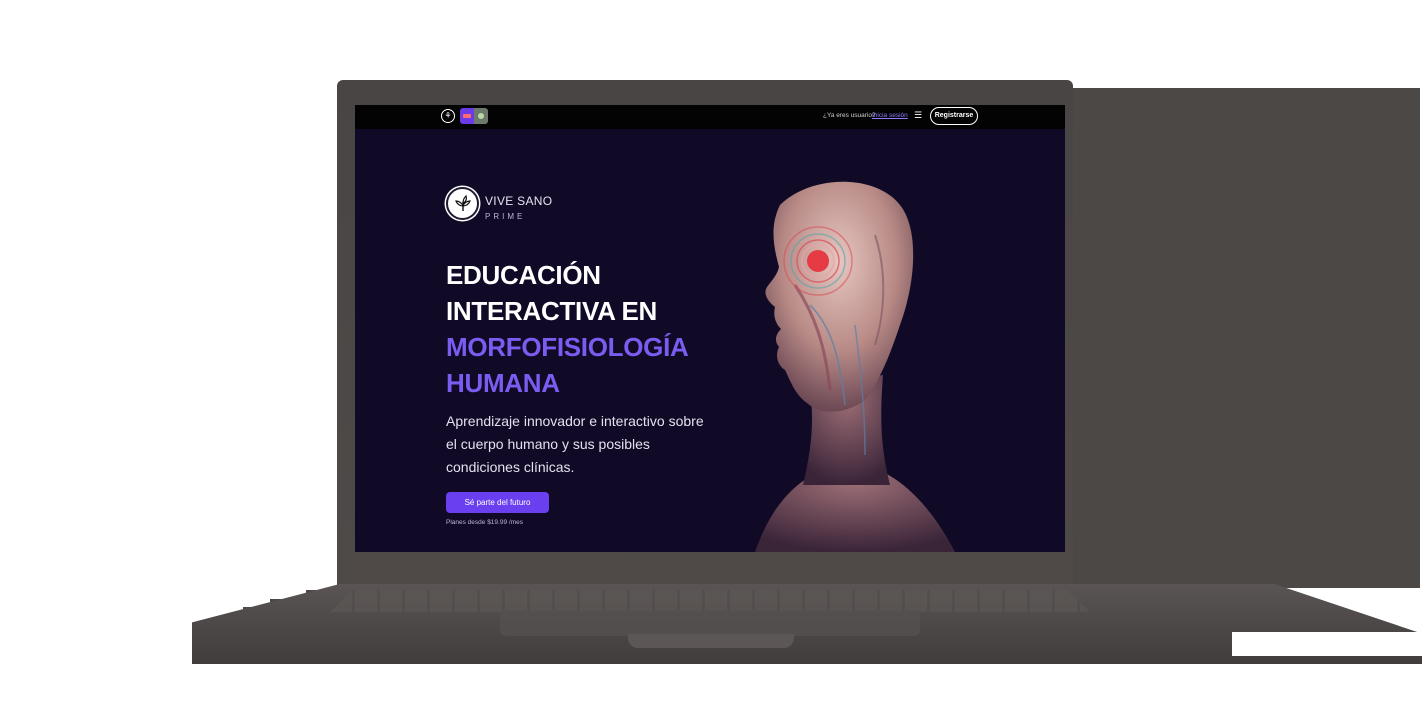  I want to click on headline-line-1: EDUCACIÓN, so click(523, 275).